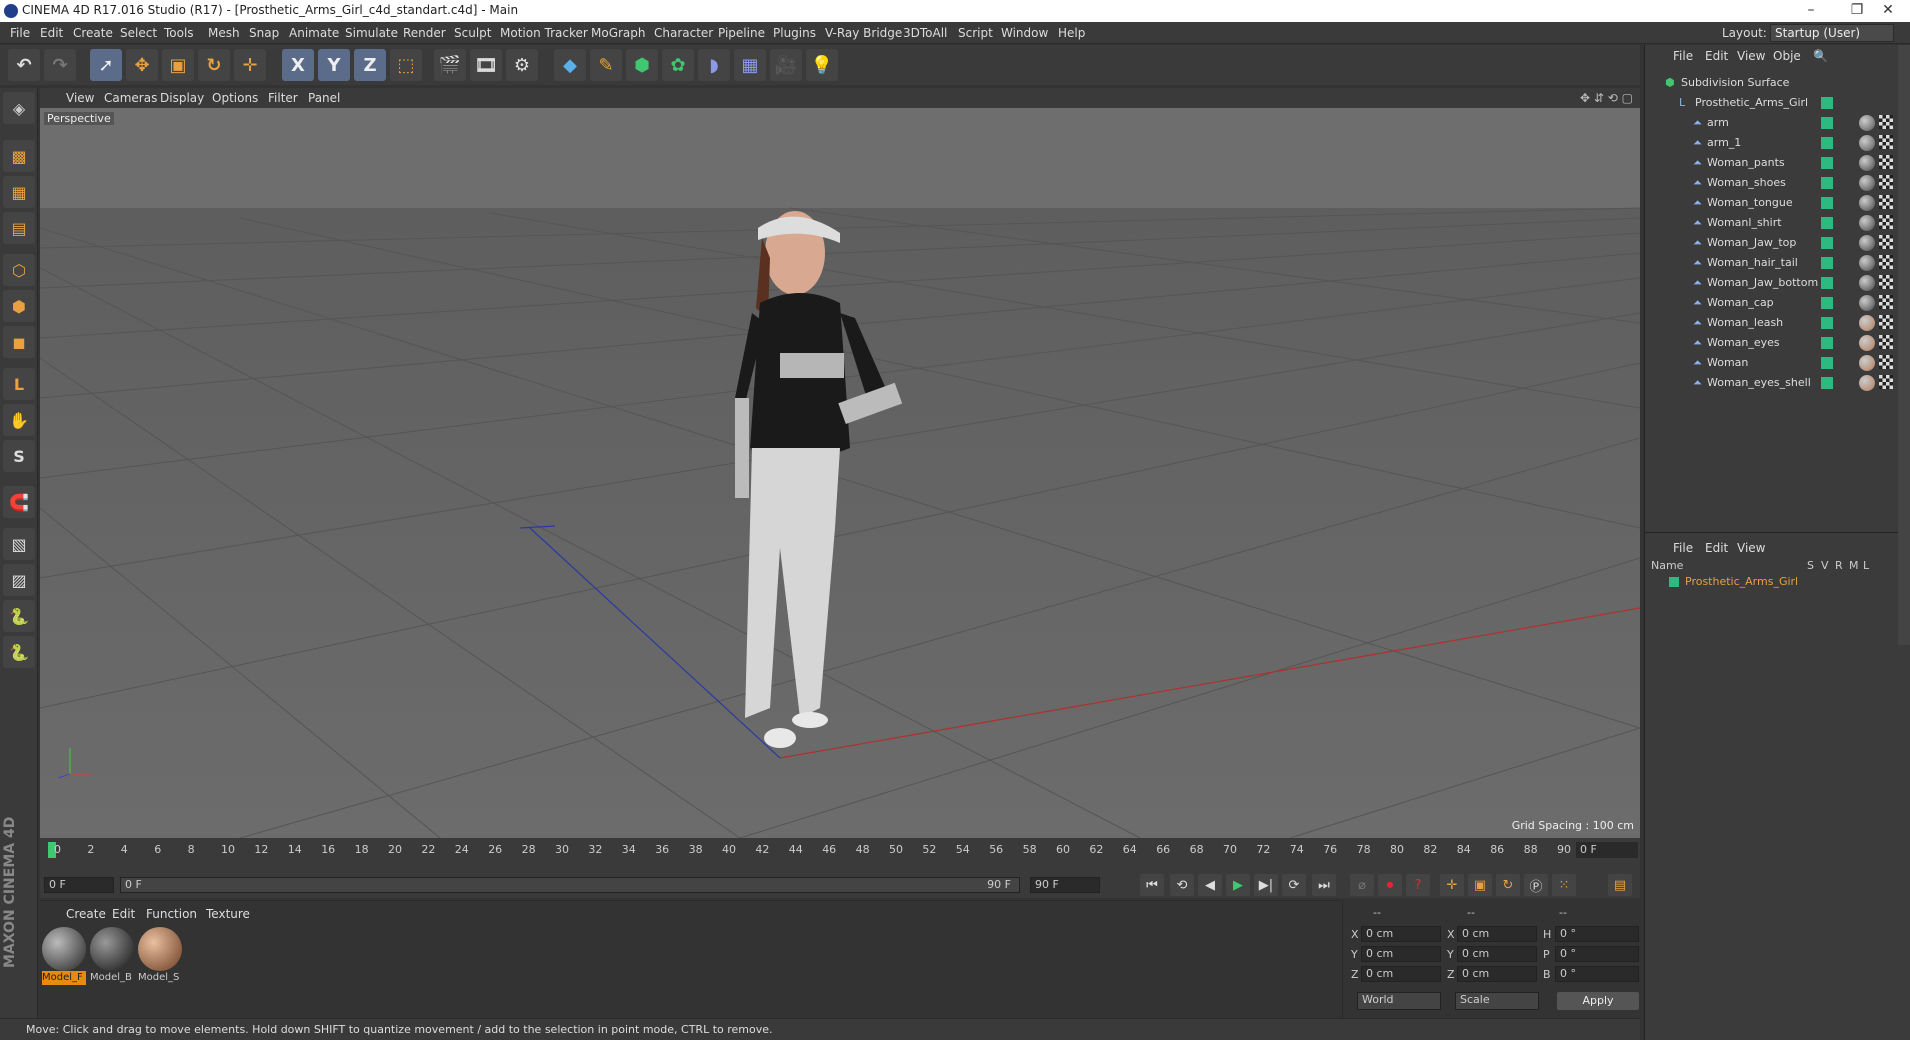  Describe the element at coordinates (228, 914) in the screenshot. I see `material-menu-texture: Texture` at that location.